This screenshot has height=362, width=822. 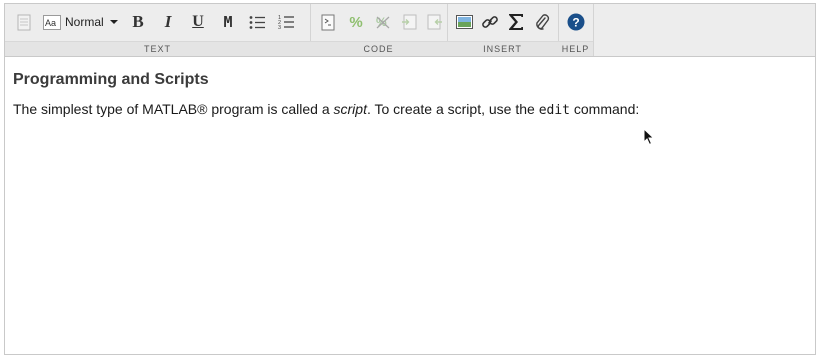 I want to click on paragraph-text-end: command:, so click(x=605, y=109).